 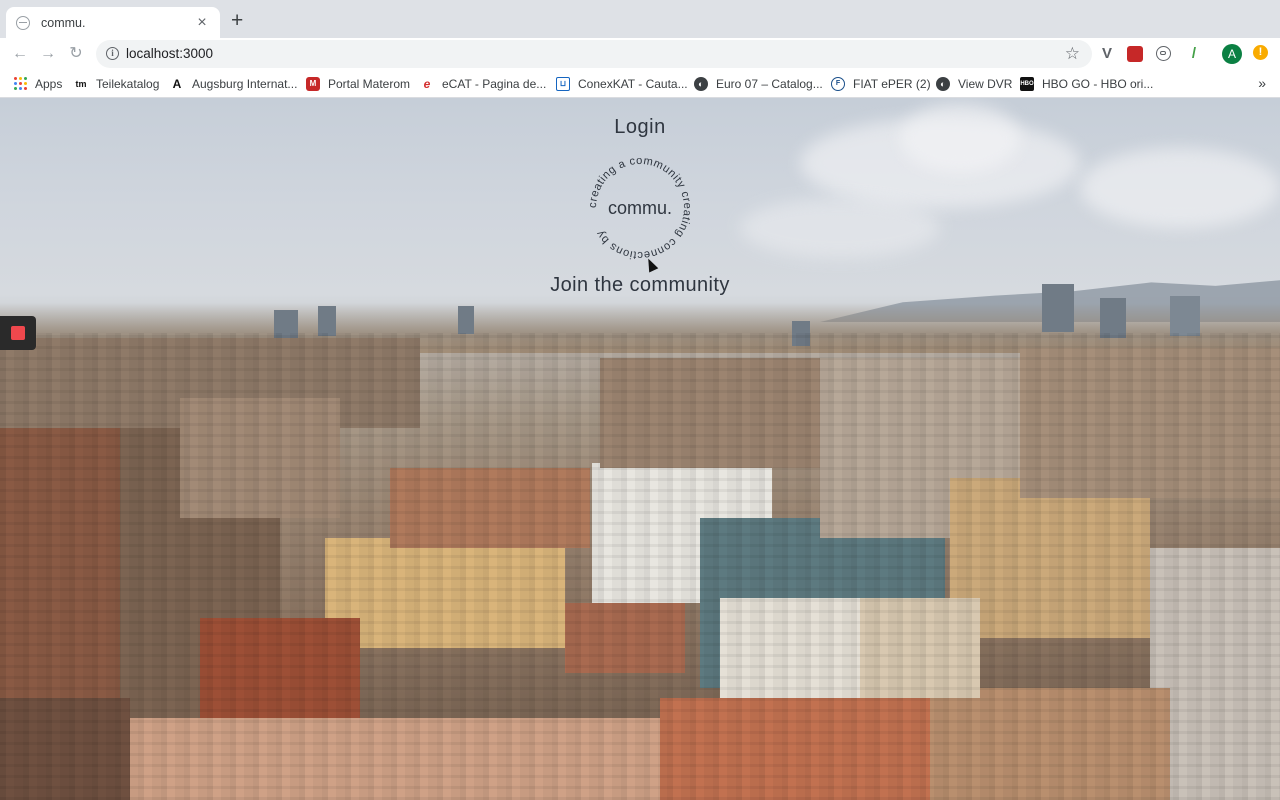 I want to click on browser-toolbar: ← → ↻ i localhost:3000 ☆ V / A !, so click(x=640, y=54).